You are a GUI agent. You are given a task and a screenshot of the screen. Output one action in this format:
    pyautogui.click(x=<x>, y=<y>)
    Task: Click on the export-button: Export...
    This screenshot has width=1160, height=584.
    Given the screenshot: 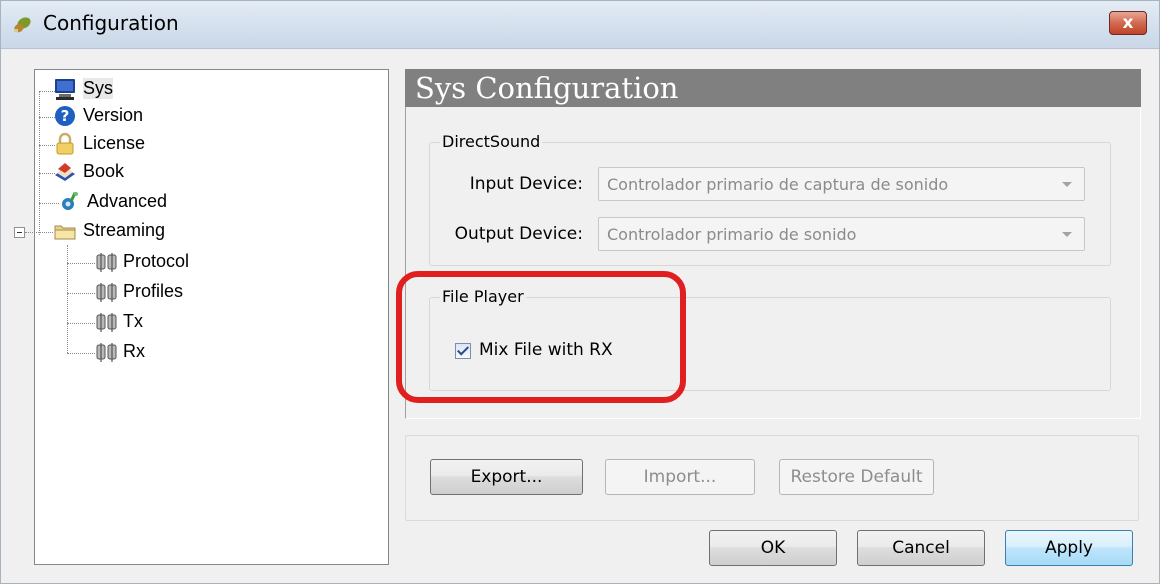 What is the action you would take?
    pyautogui.click(x=506, y=477)
    